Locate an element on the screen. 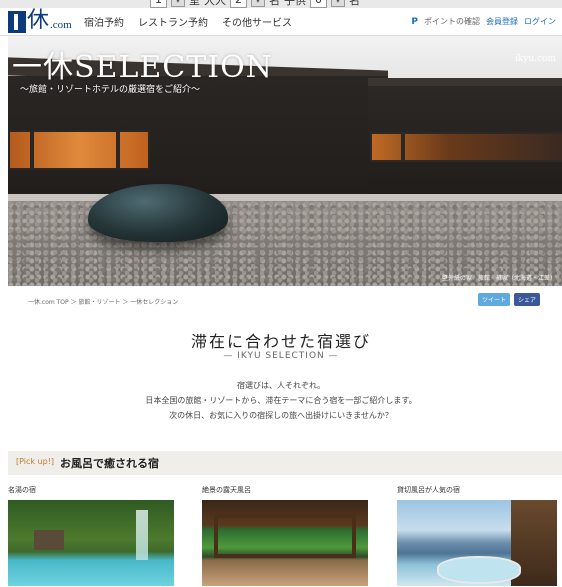  card-title: 貸切風呂が人気の宿 is located at coordinates (428, 490).